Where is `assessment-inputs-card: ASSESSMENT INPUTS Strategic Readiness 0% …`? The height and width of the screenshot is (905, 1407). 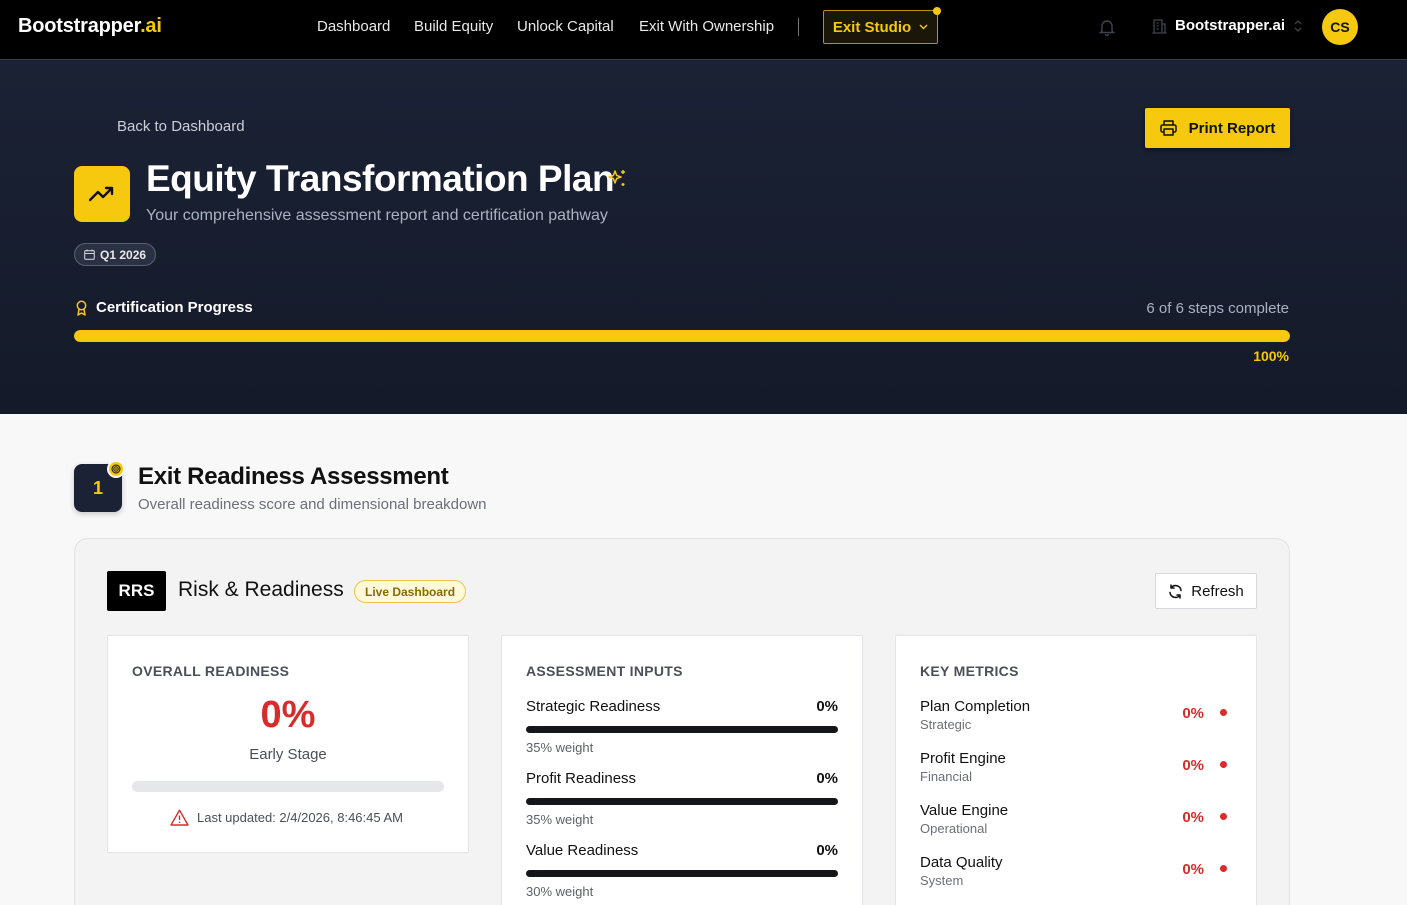
assessment-inputs-card: ASSESSMENT INPUTS Strategic Readiness 0% … is located at coordinates (682, 770).